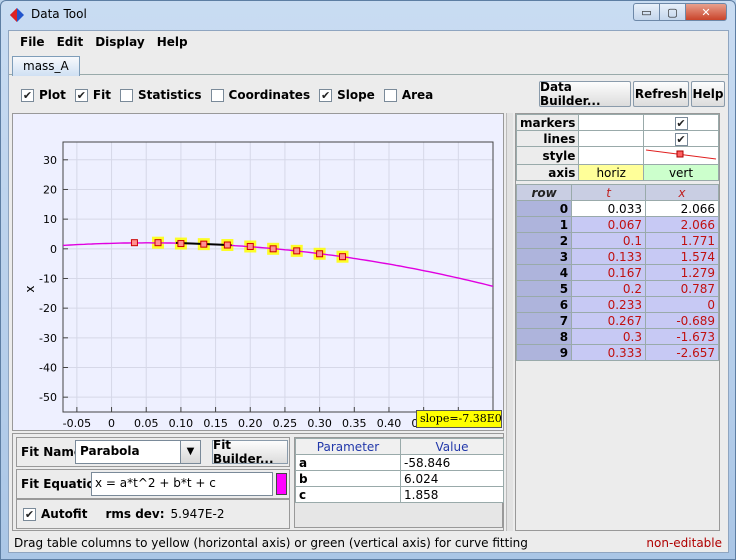  Describe the element at coordinates (608, 336) in the screenshot. I see `t-cell: 0.3` at that location.